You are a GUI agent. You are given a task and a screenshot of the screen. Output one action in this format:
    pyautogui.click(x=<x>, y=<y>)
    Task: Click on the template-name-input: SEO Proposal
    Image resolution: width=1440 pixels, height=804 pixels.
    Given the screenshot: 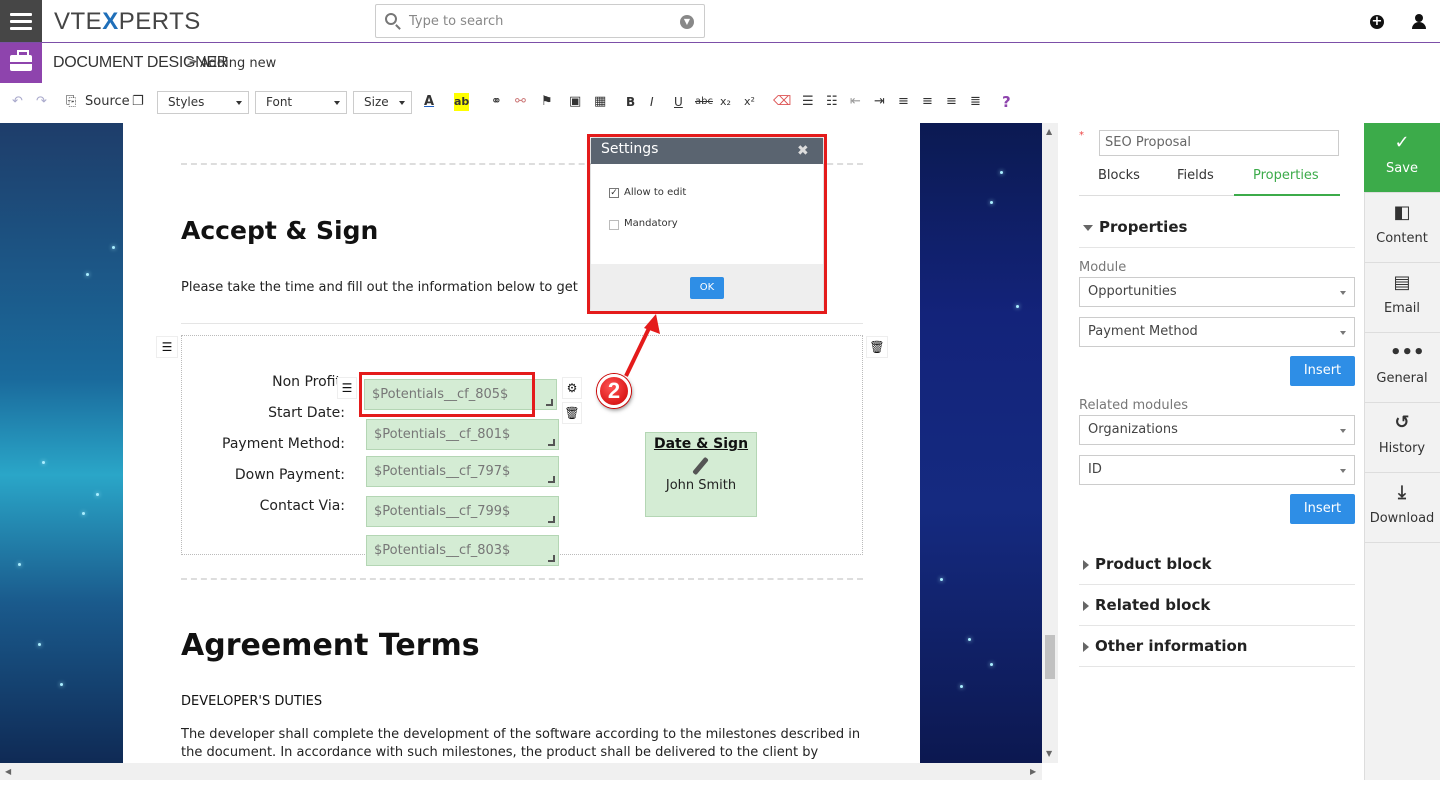 What is the action you would take?
    pyautogui.click(x=1219, y=143)
    